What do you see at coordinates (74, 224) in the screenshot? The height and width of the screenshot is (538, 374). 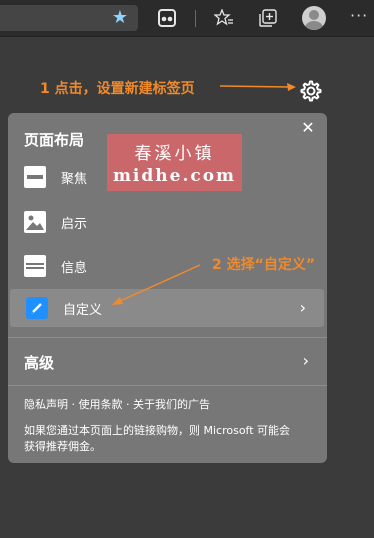 I see `layout-option-label: 启示` at bounding box center [74, 224].